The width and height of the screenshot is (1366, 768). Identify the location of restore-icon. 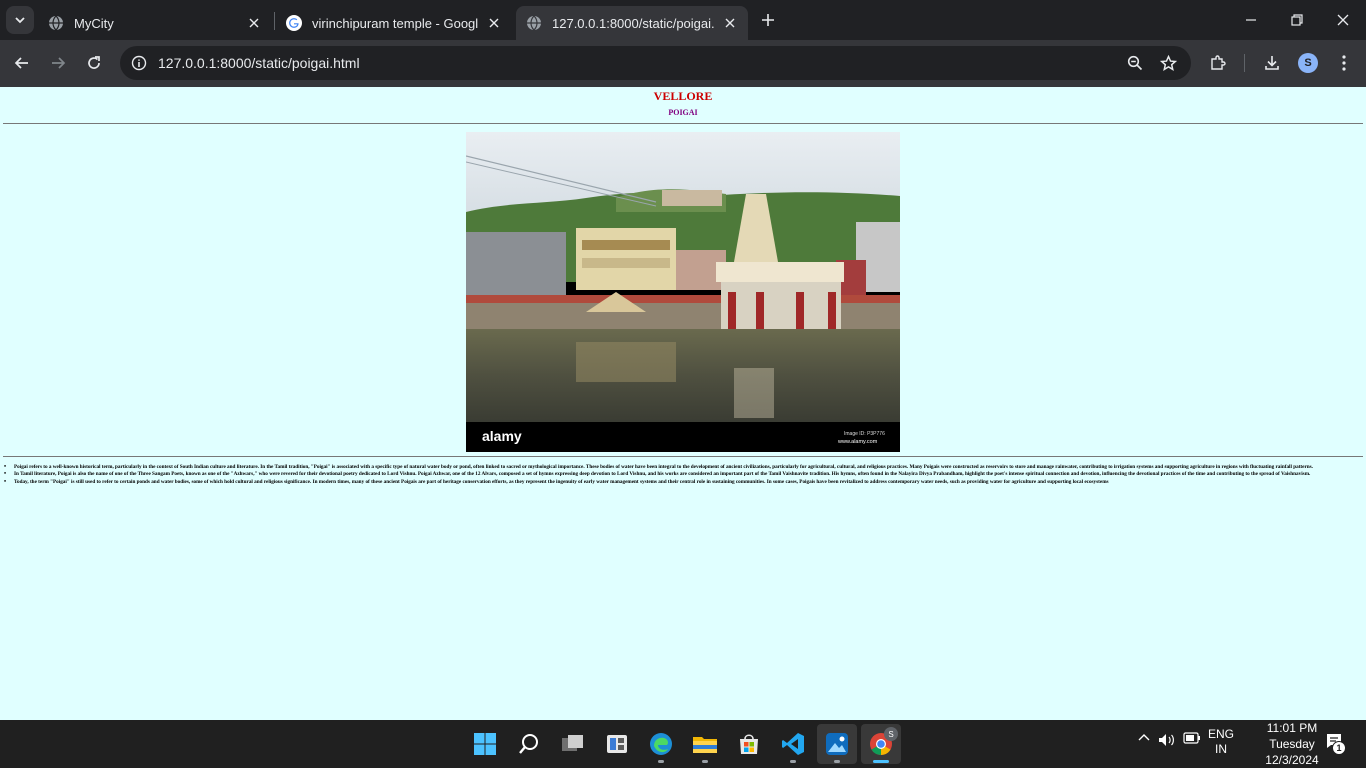
(1297, 20).